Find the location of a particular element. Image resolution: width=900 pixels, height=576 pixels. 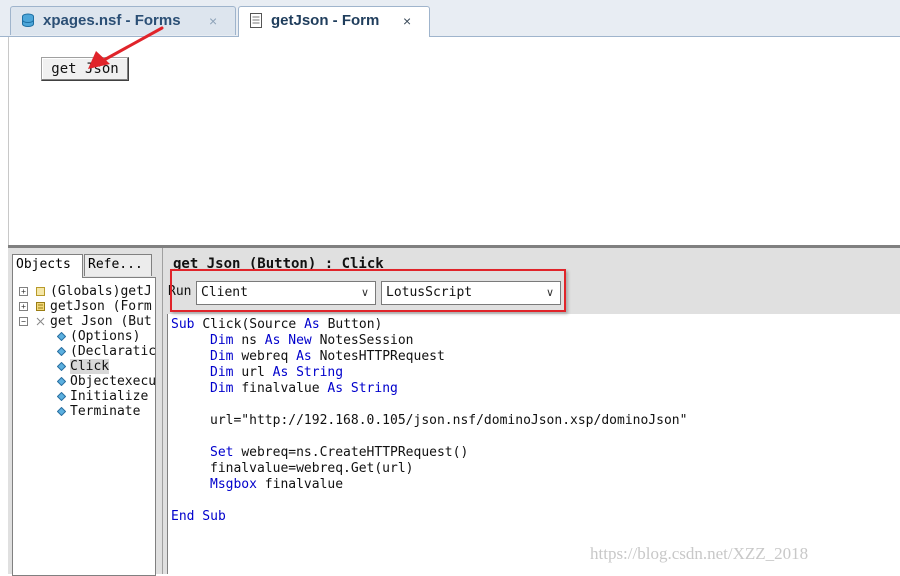

run-target-value: Client is located at coordinates (224, 292).